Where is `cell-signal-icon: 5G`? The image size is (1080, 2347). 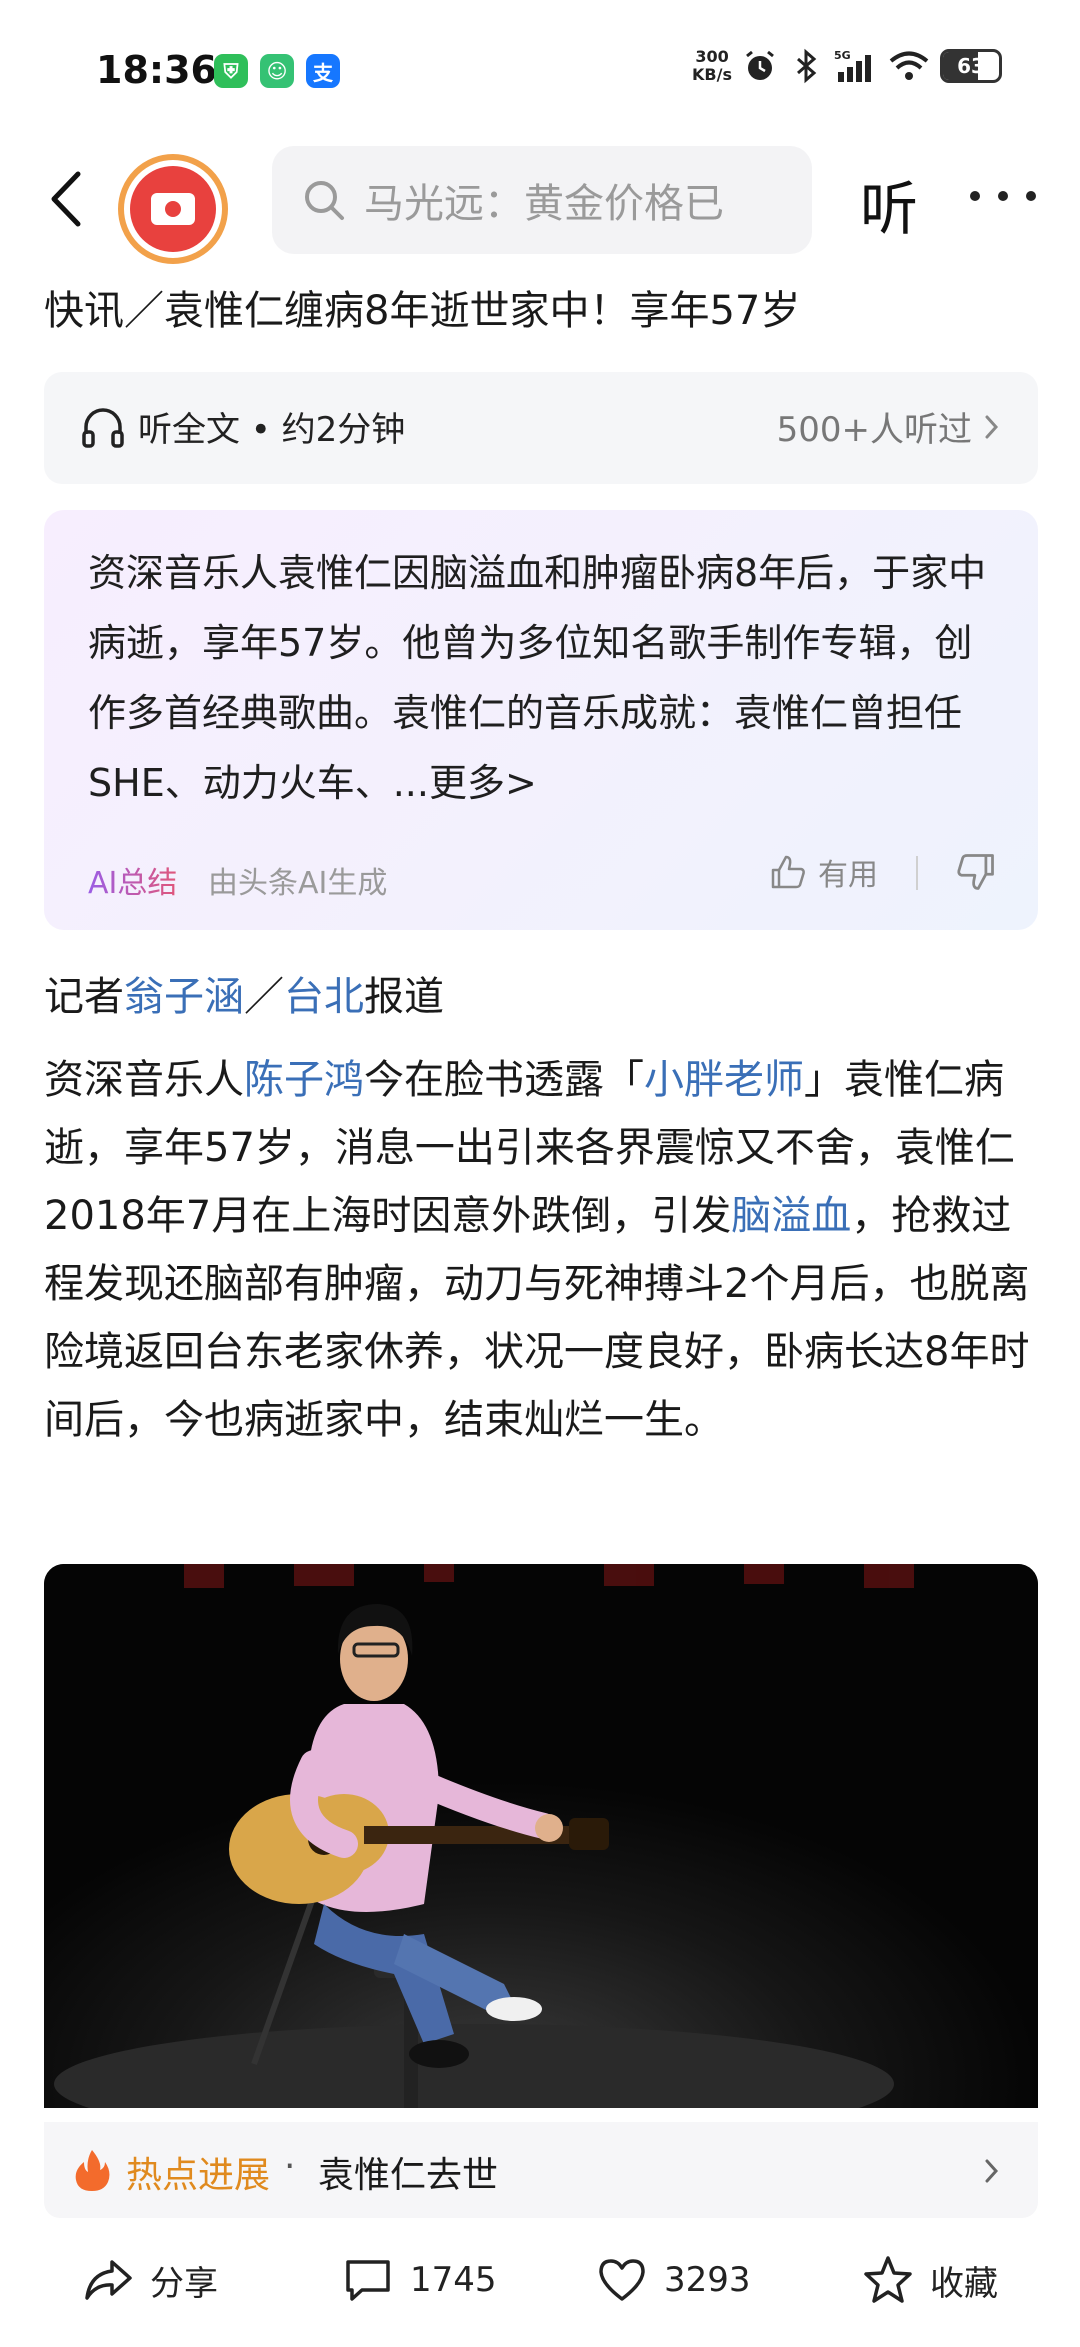 cell-signal-icon: 5G is located at coordinates (852, 65).